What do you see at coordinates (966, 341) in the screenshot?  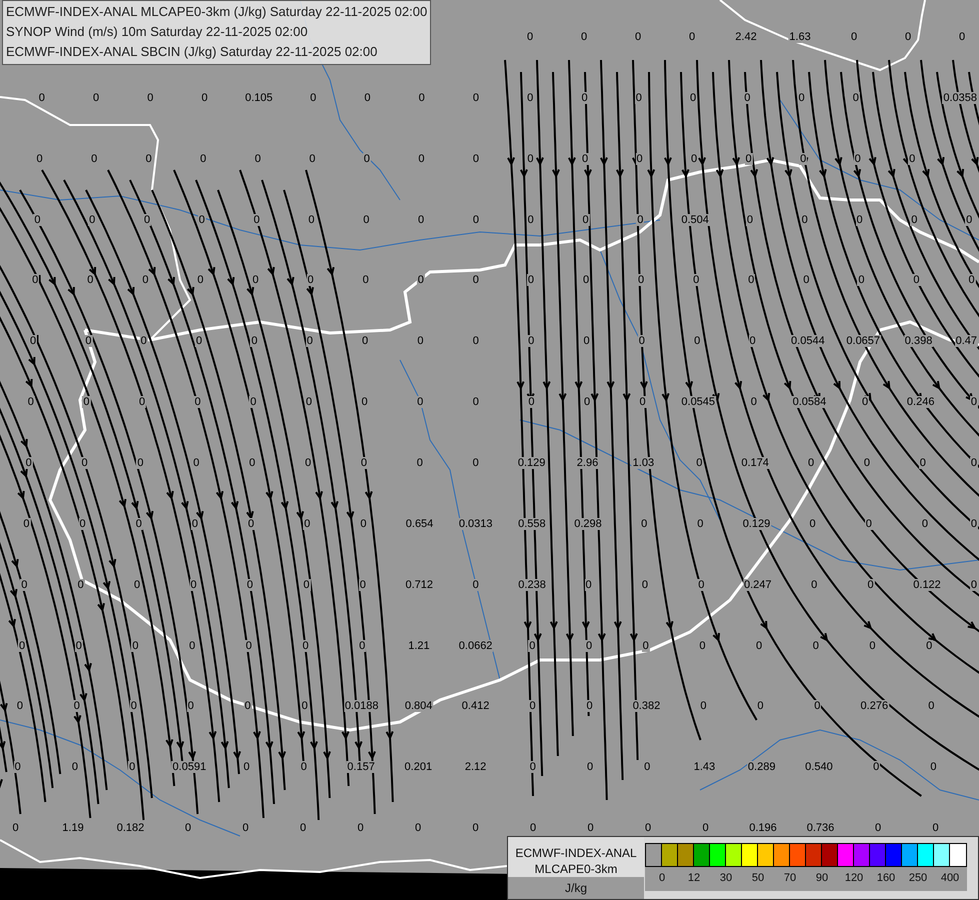 I see `cape-value-label: 0.47` at bounding box center [966, 341].